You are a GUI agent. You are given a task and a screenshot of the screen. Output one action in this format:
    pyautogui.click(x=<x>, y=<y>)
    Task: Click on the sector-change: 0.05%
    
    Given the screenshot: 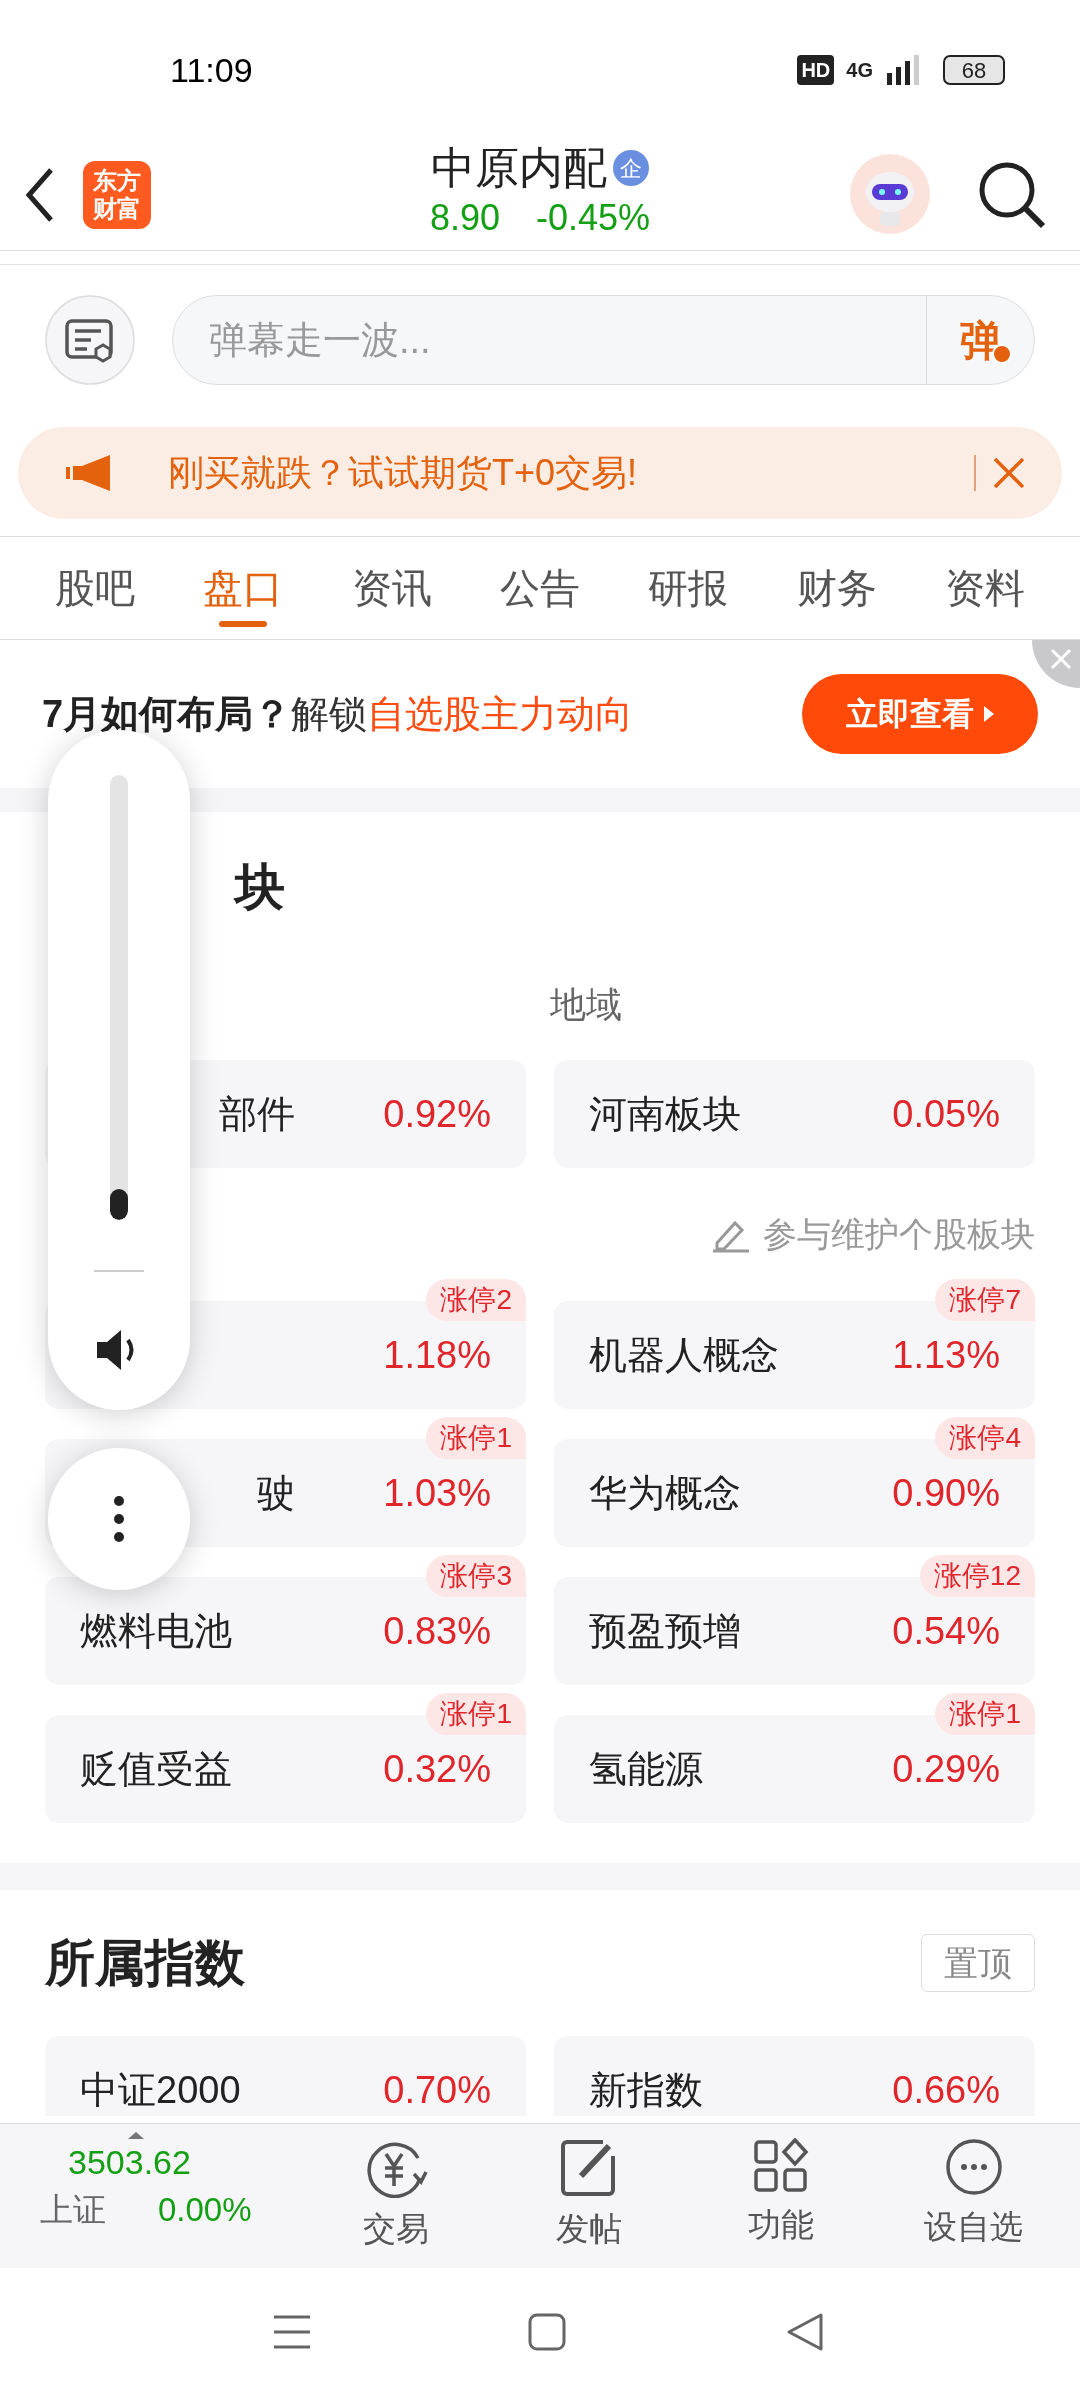 What is the action you would take?
    pyautogui.click(x=946, y=1114)
    